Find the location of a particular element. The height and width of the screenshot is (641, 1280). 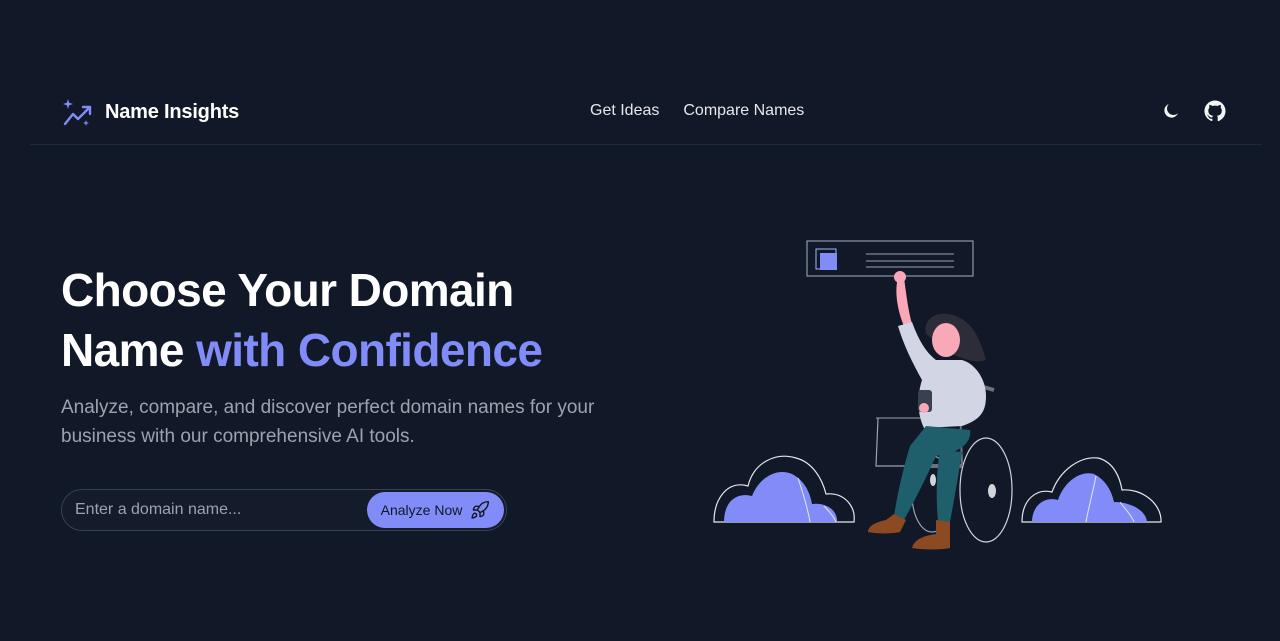

floating-card is located at coordinates (890, 258).